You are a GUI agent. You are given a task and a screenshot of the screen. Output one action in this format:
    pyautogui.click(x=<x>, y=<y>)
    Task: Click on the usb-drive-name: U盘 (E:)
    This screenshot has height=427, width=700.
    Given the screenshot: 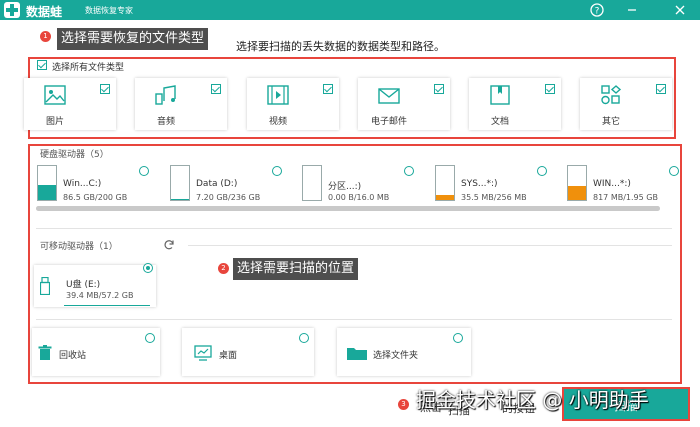 What is the action you would take?
    pyautogui.click(x=83, y=285)
    